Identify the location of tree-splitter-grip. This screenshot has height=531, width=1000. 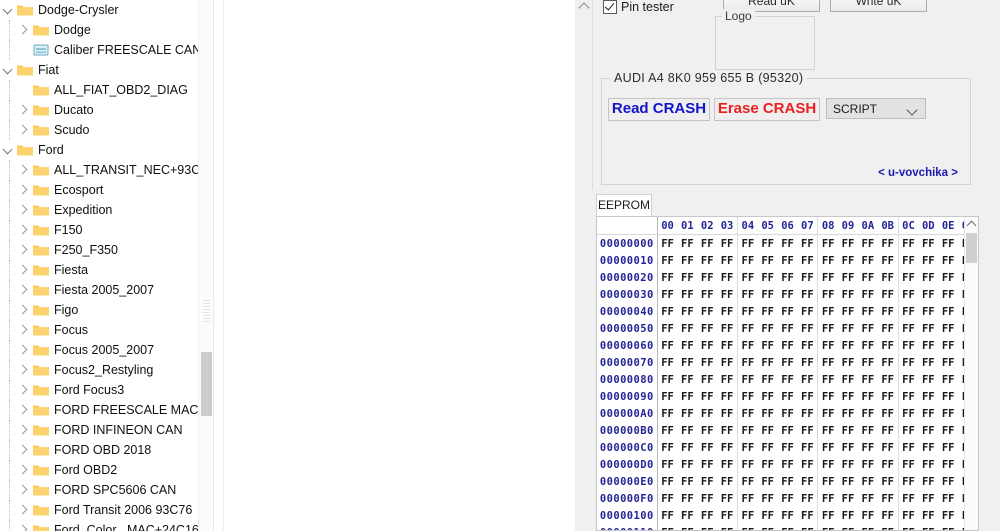
(206, 311).